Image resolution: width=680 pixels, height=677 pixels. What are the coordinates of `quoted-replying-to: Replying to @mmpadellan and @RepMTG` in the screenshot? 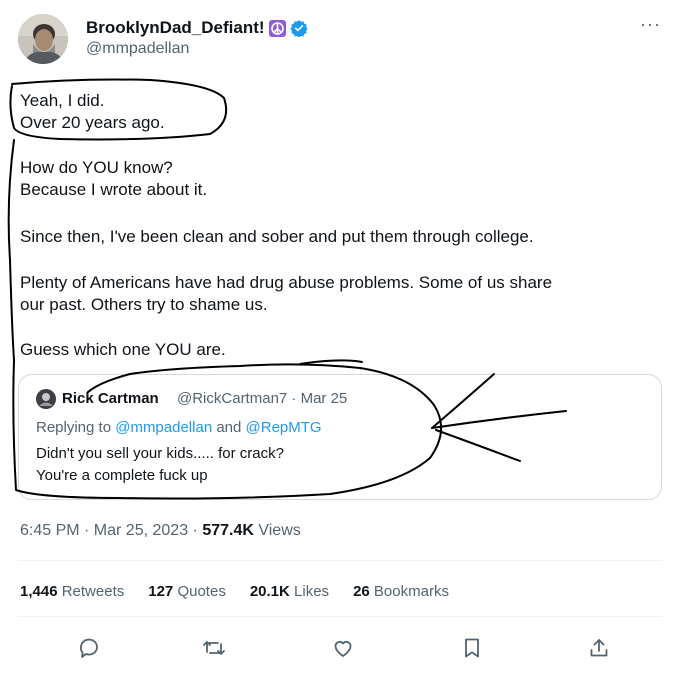 It's located at (179, 427).